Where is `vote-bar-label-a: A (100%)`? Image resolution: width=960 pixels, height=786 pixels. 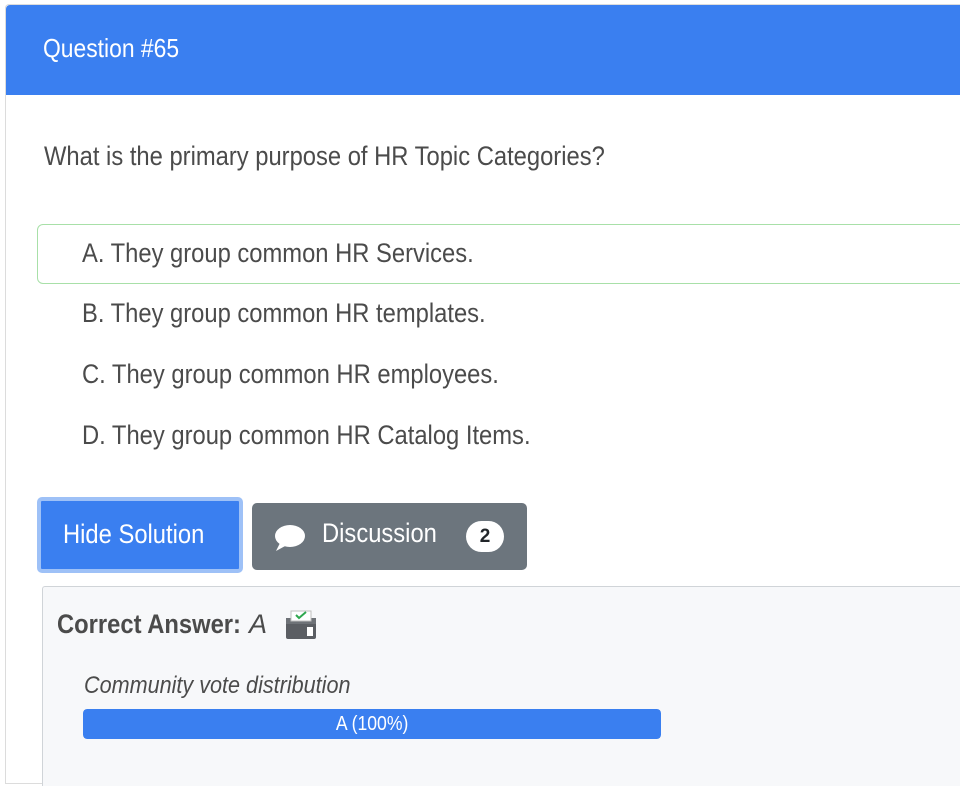 vote-bar-label-a: A (100%) is located at coordinates (372, 724).